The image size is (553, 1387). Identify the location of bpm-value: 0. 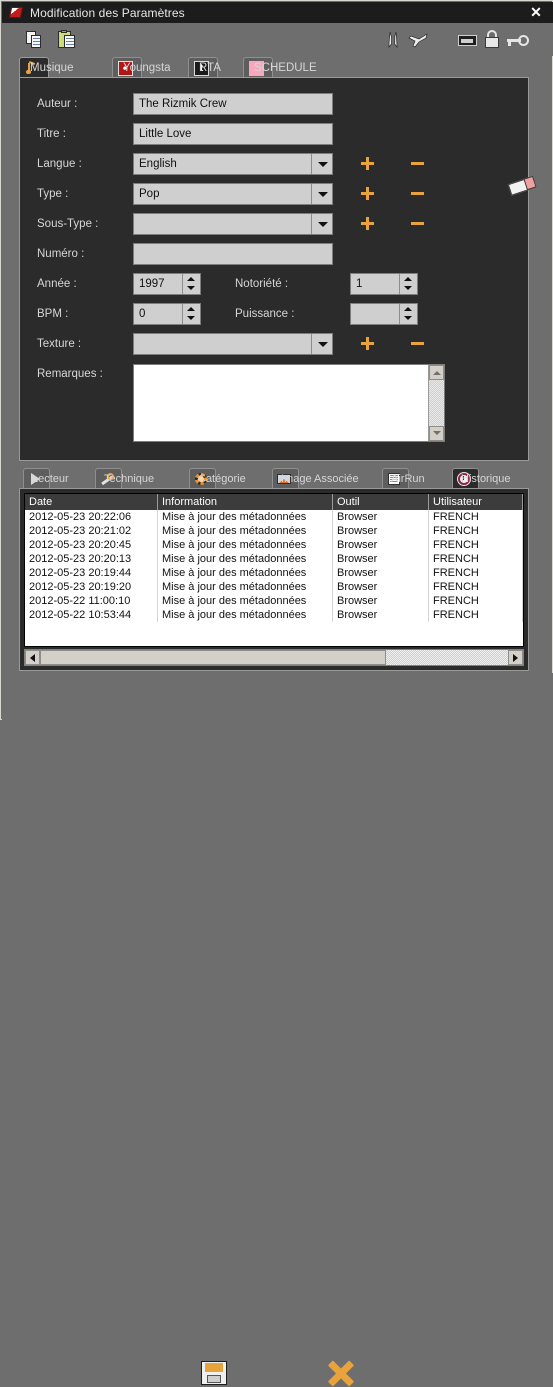
(142, 314).